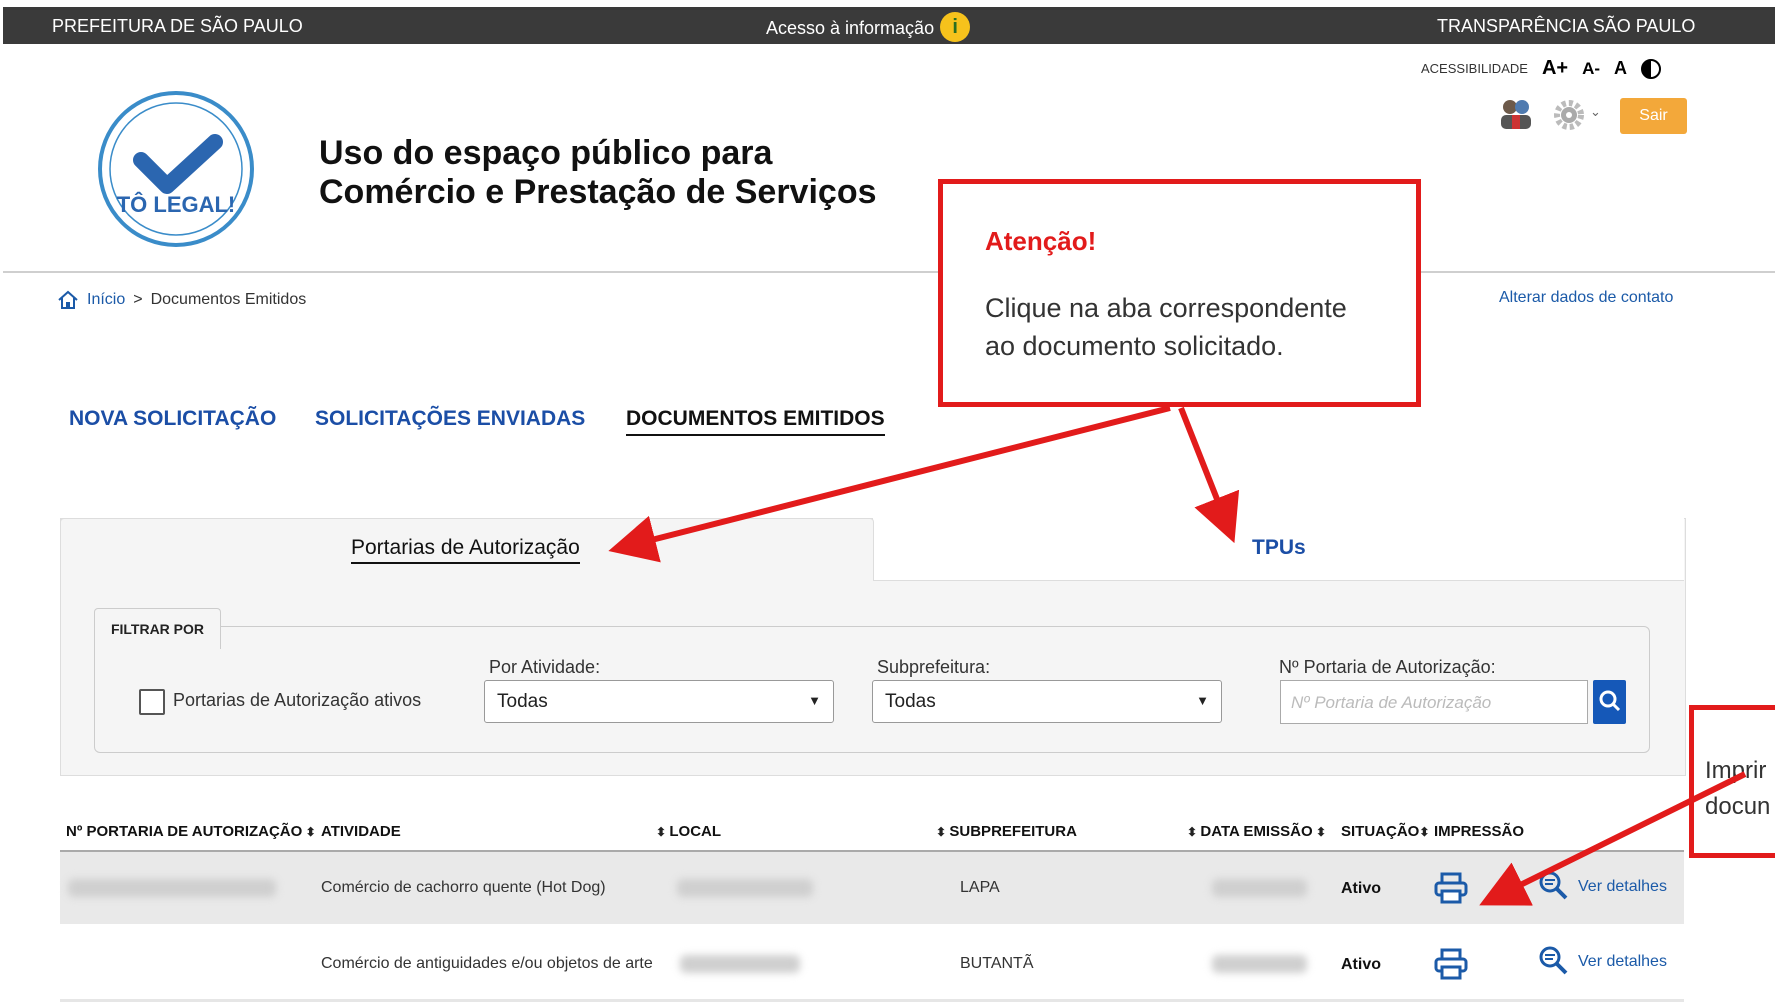  Describe the element at coordinates (1613, 838) in the screenshot. I see `arrow-to-print` at that location.